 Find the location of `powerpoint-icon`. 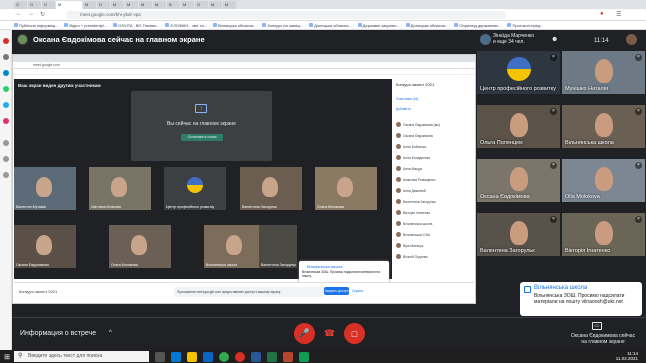

powerpoint-icon is located at coordinates (288, 356).